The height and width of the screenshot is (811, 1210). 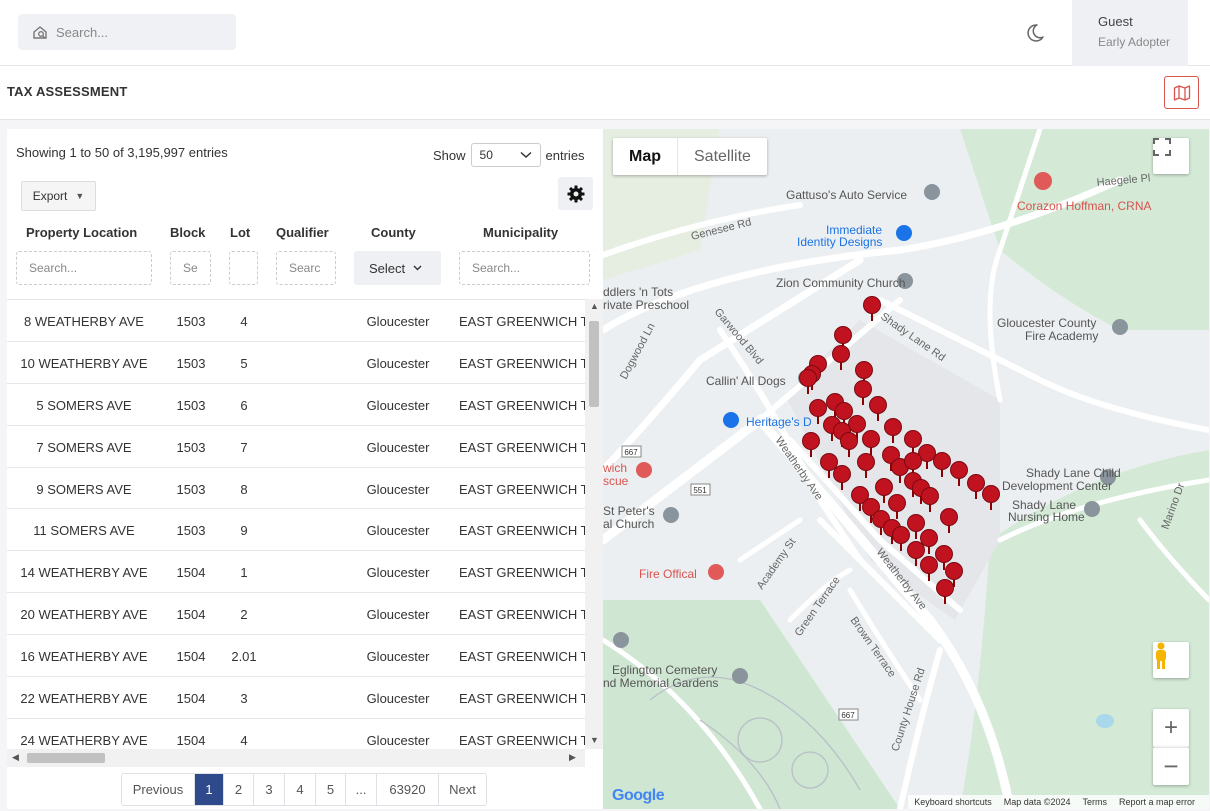 I want to click on label-callin: Callin' All Dogs, so click(x=746, y=381).